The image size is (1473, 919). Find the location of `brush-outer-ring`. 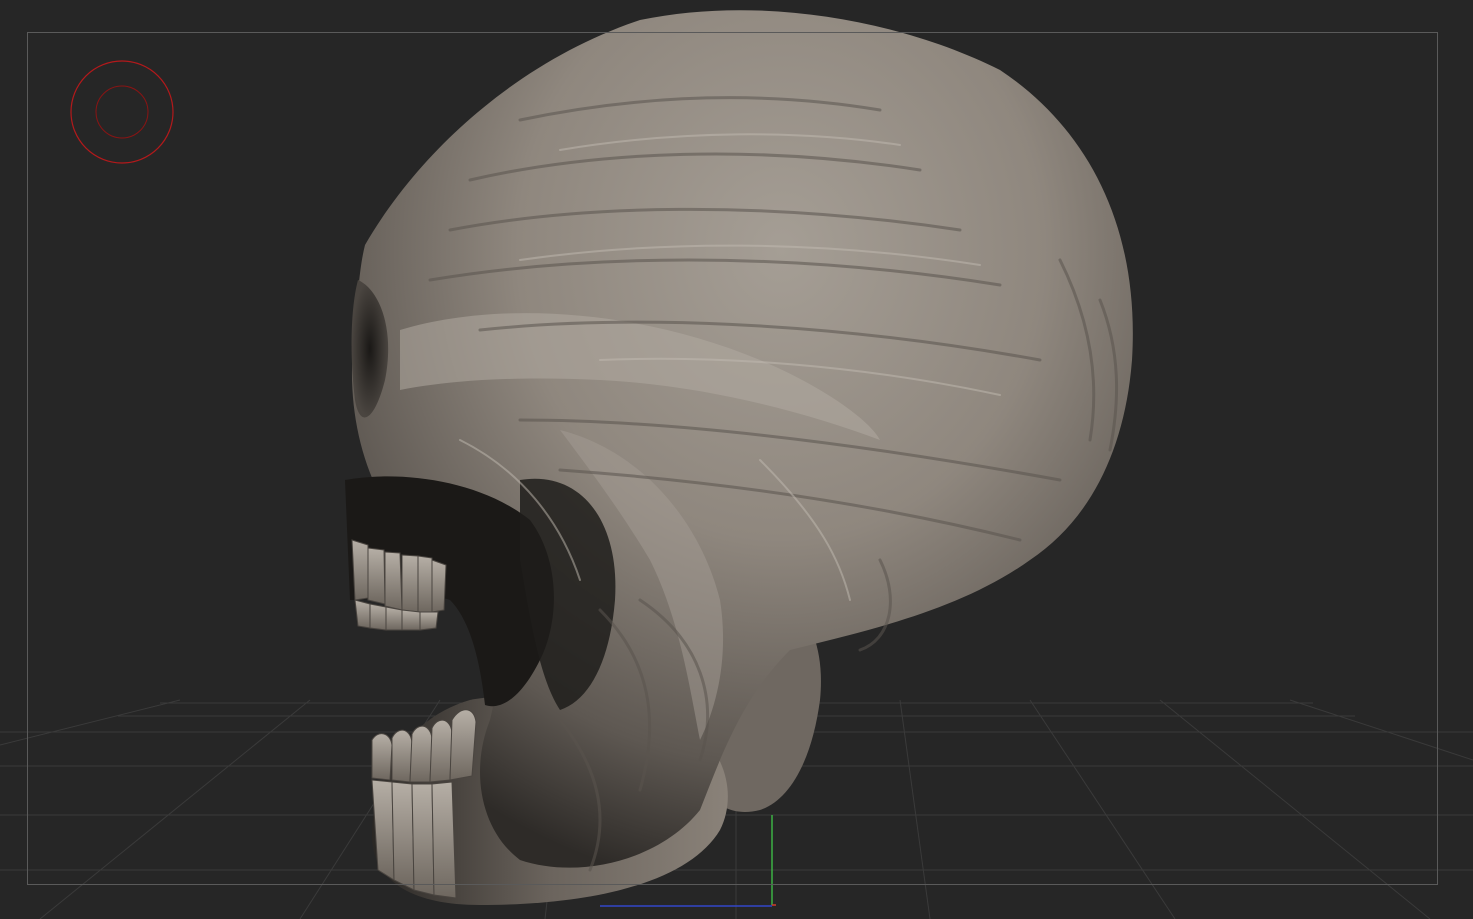

brush-outer-ring is located at coordinates (122, 112).